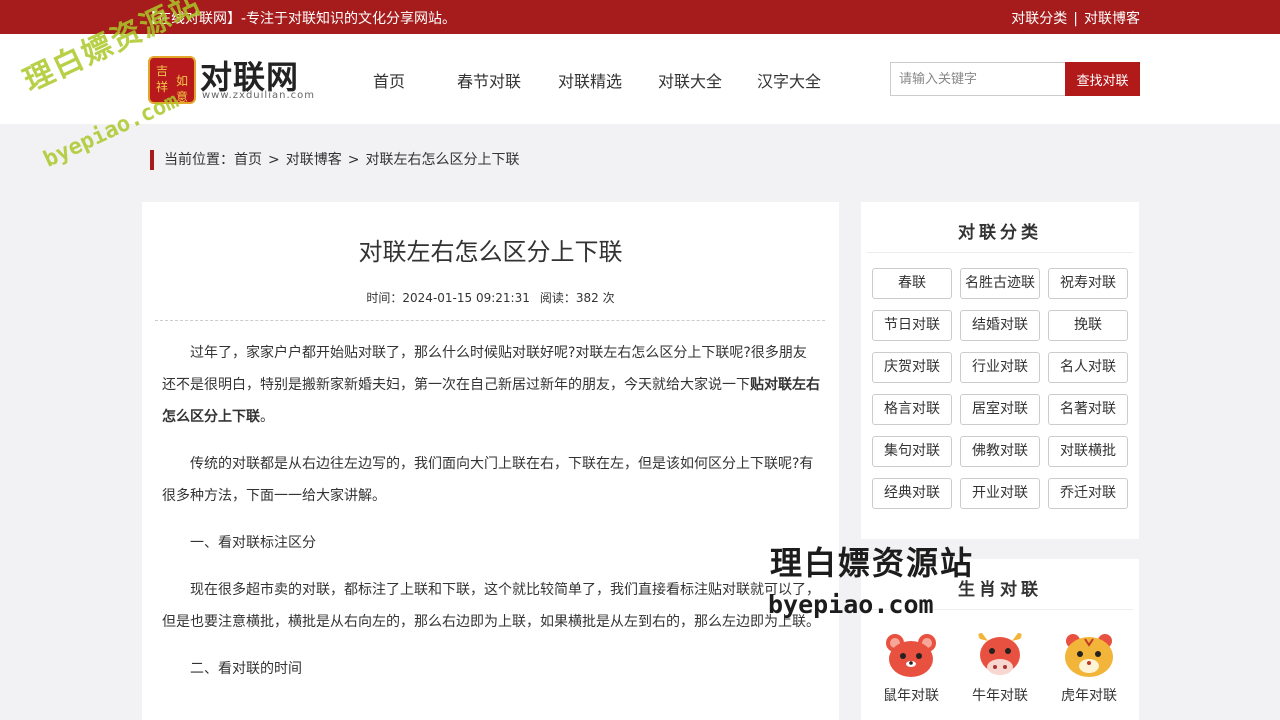 The image size is (1280, 720). Describe the element at coordinates (384, 298) in the screenshot. I see `time-label: 时间：` at that location.